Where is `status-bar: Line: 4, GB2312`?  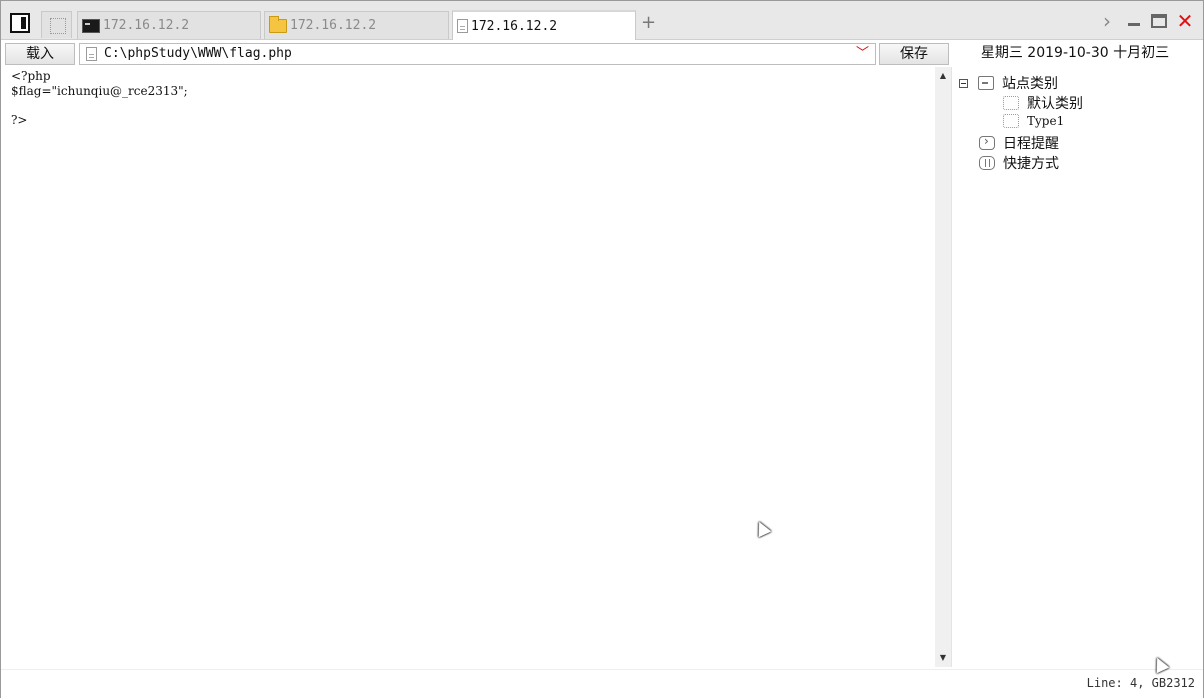 status-bar: Line: 4, GB2312 is located at coordinates (602, 683).